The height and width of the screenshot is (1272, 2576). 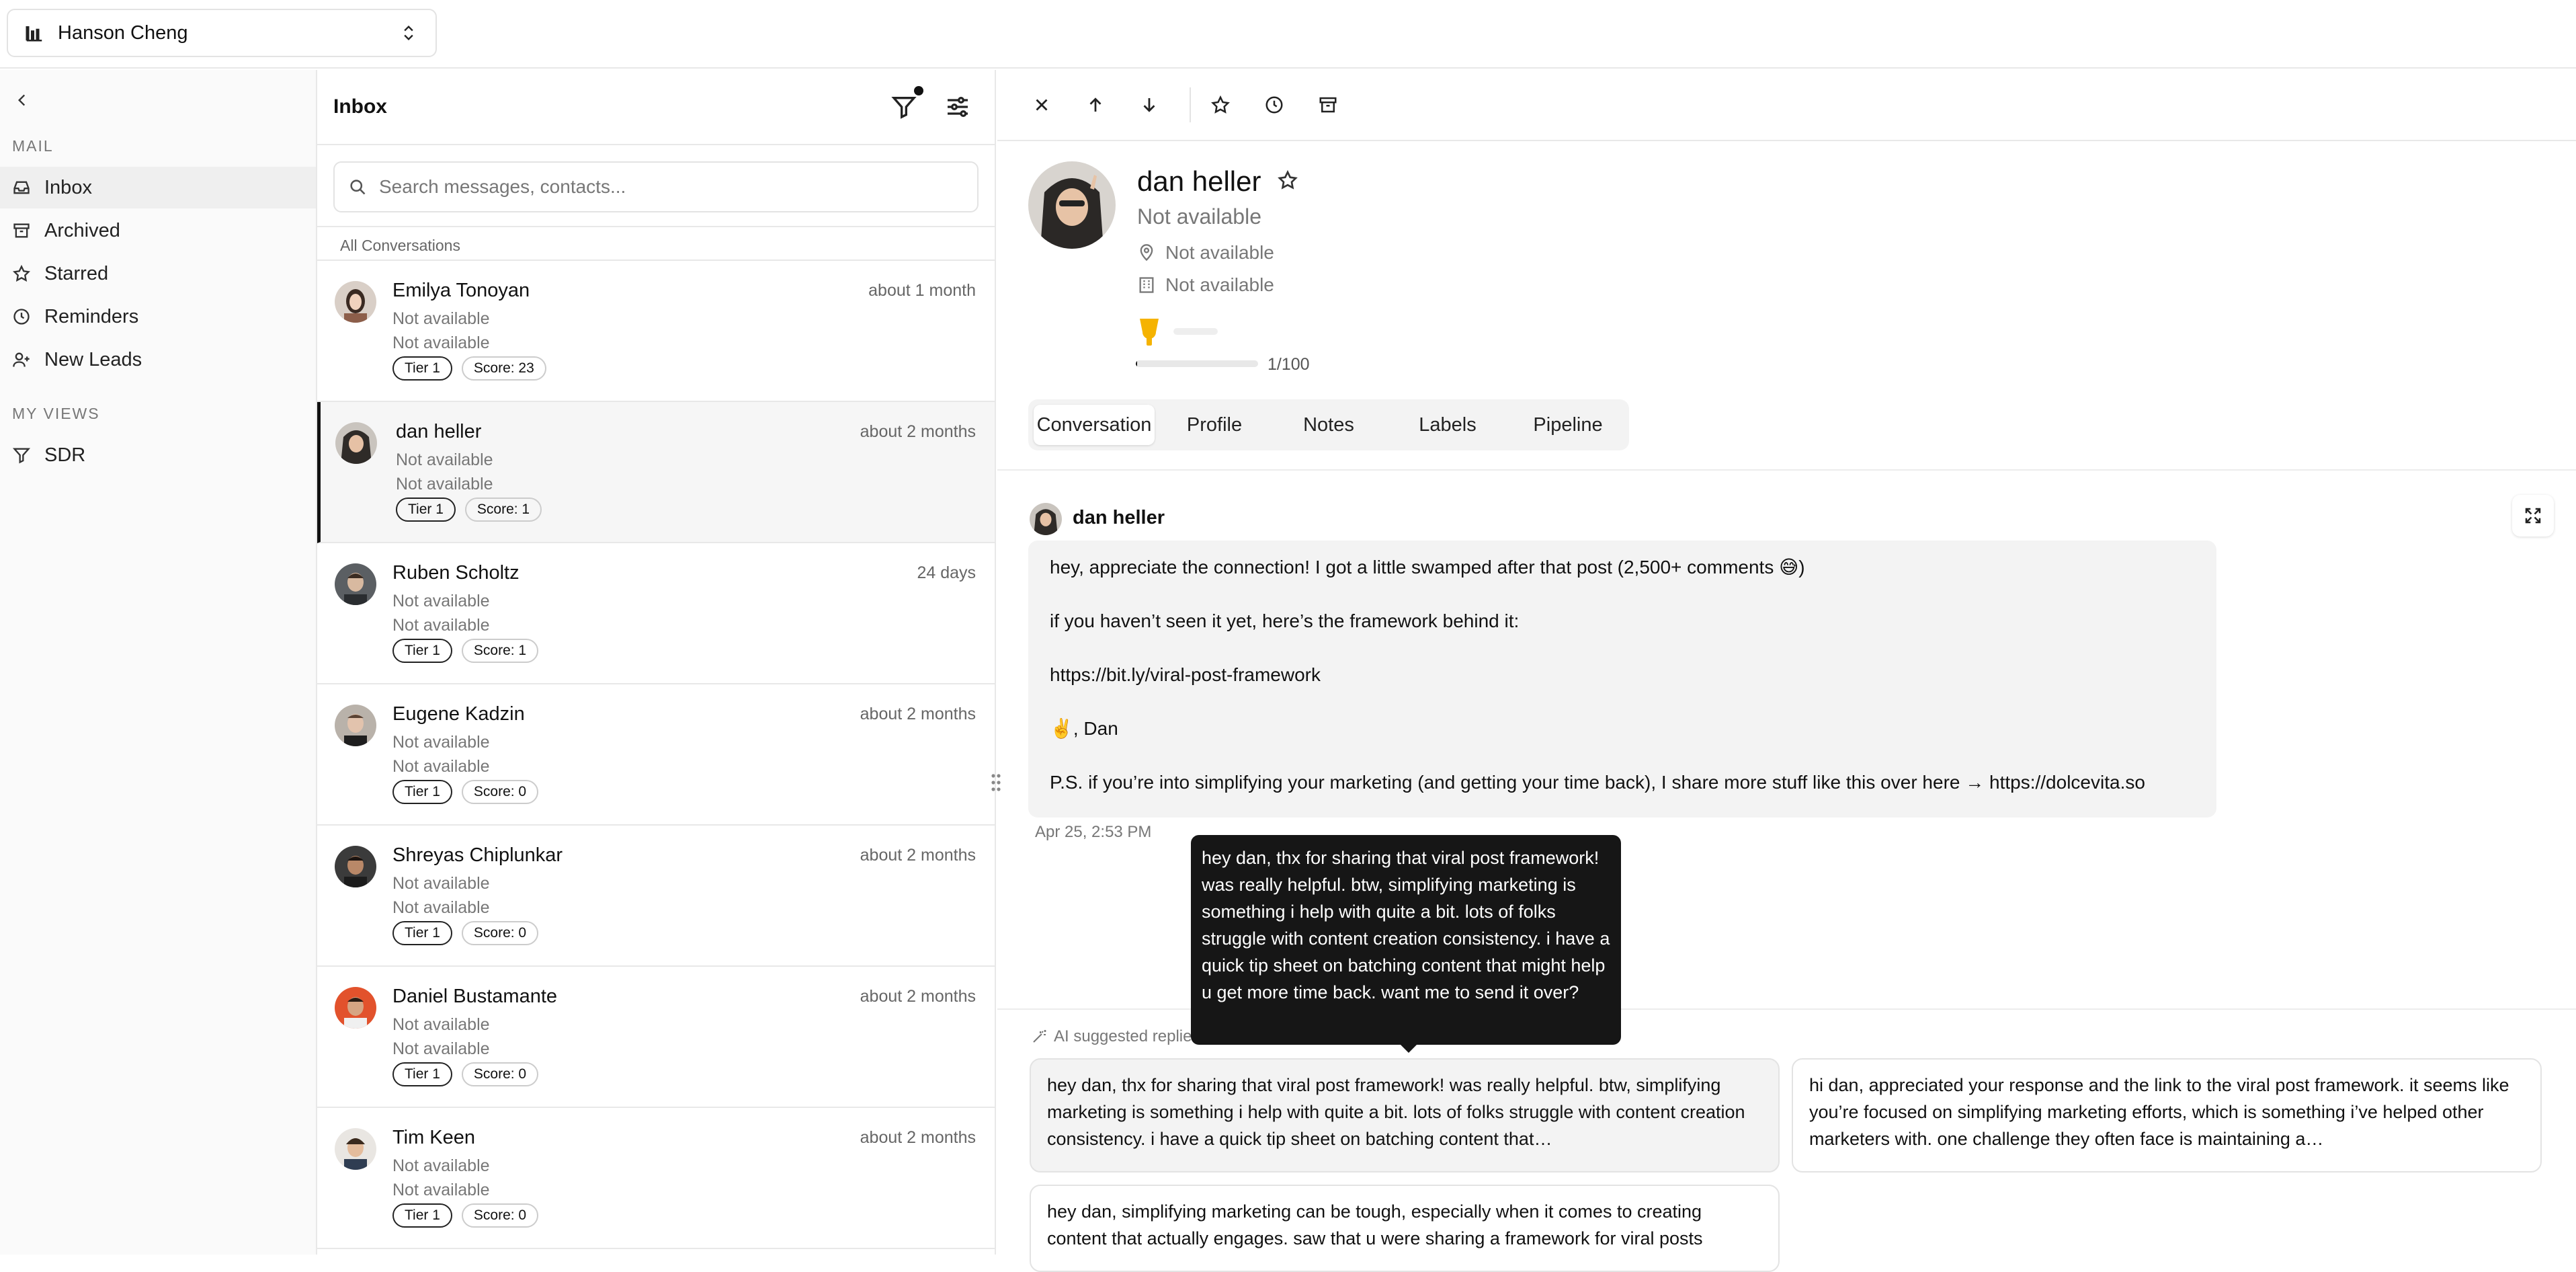 What do you see at coordinates (1149, 105) in the screenshot?
I see `arrow-down-icon` at bounding box center [1149, 105].